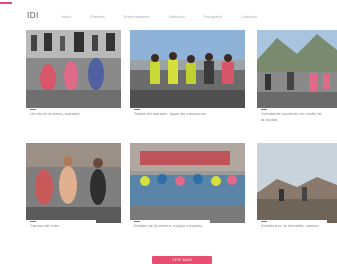  Describe the element at coordinates (6, 3) in the screenshot. I see `accent-bar` at that location.